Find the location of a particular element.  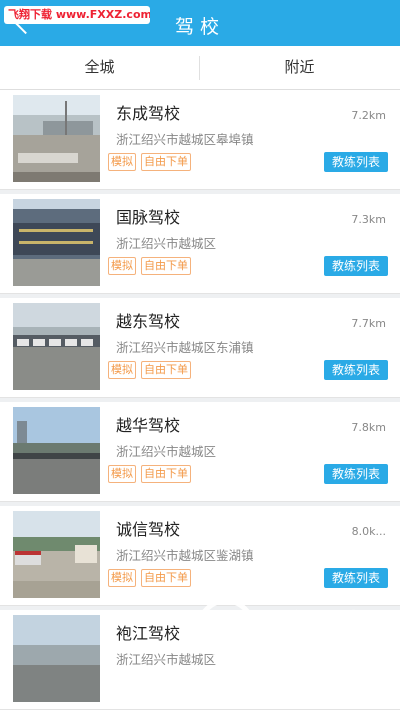

watermark-logo-text: 飞翔下载 is located at coordinates (316, 624).